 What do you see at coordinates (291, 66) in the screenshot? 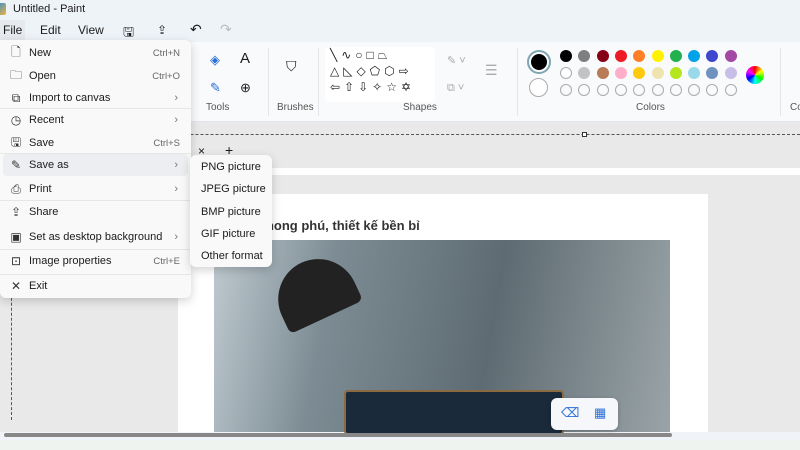
I see `brush-icon: ⛉` at bounding box center [291, 66].